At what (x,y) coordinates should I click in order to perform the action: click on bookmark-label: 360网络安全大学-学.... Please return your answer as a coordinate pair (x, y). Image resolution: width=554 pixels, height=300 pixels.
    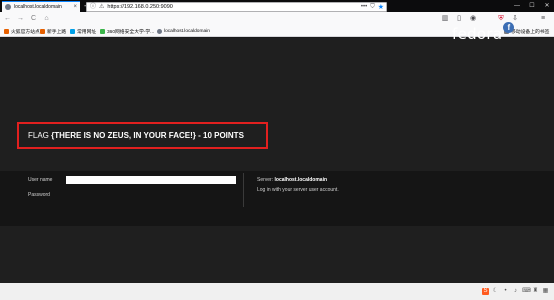
    Looking at the image, I should click on (131, 32).